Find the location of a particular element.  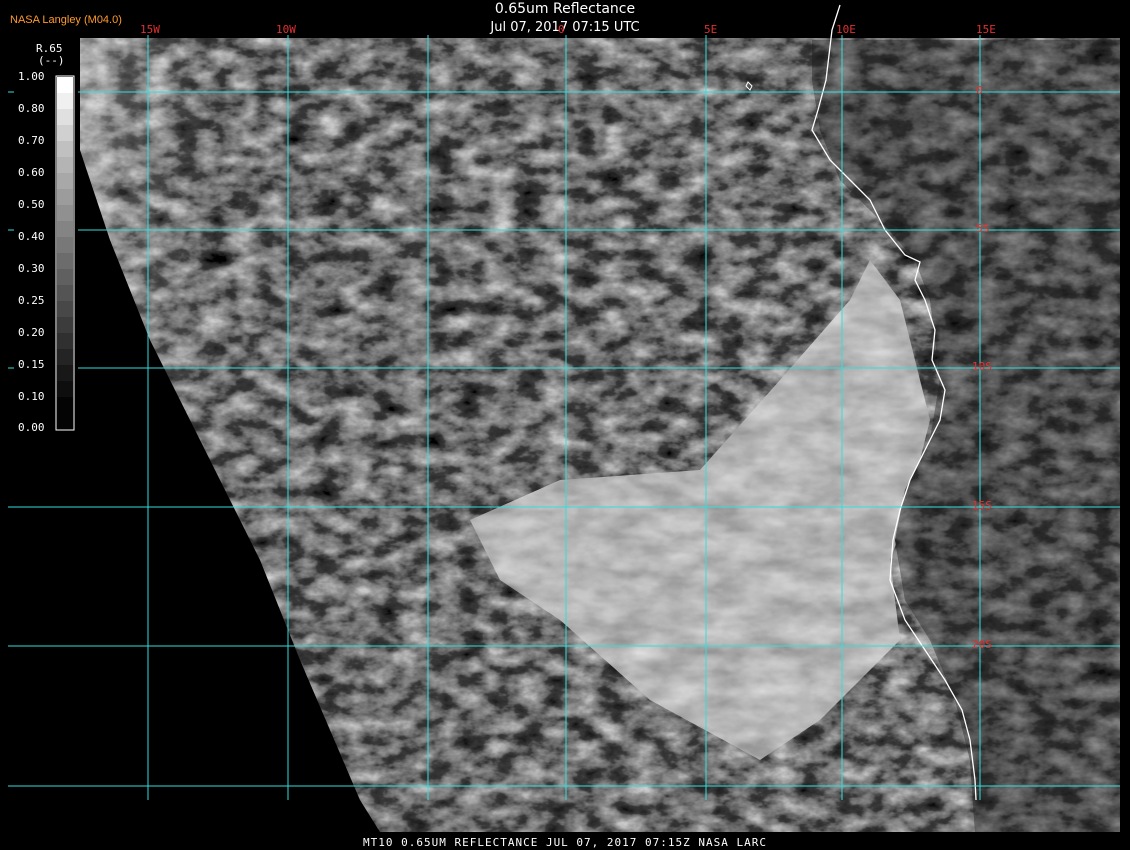

legend-tick: 0.25 is located at coordinates (31, 300).